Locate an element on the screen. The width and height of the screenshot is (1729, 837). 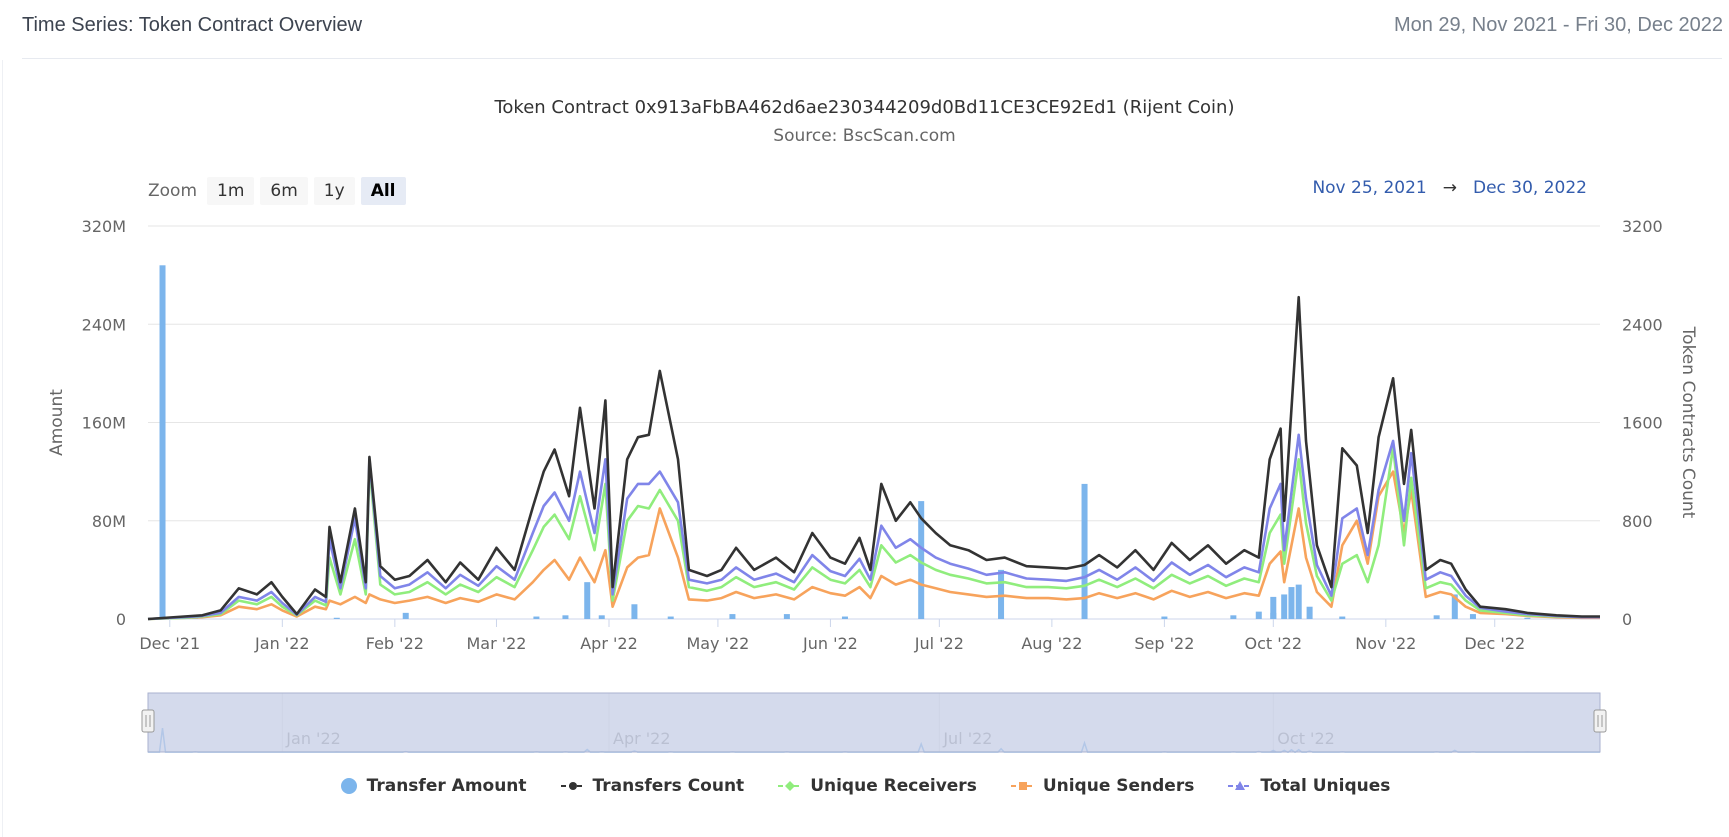
legend-label: Total Uniques is located at coordinates (1325, 786).